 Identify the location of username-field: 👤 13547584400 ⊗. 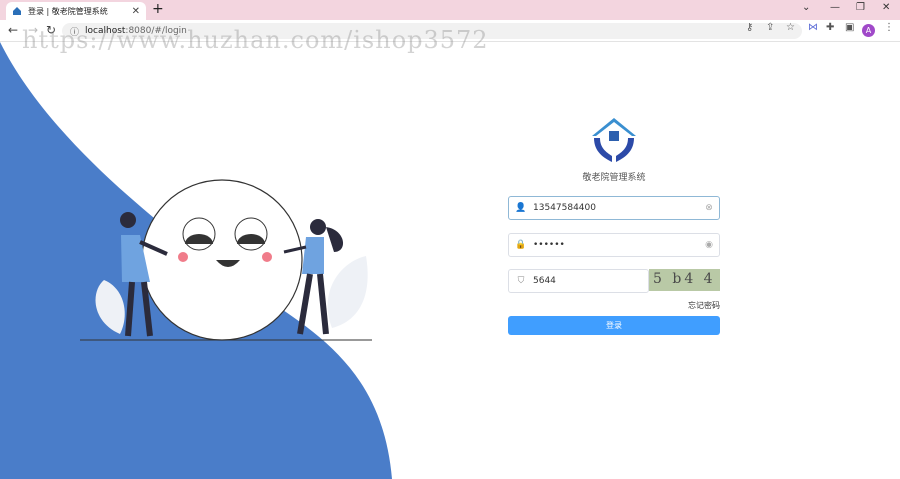
(614, 208).